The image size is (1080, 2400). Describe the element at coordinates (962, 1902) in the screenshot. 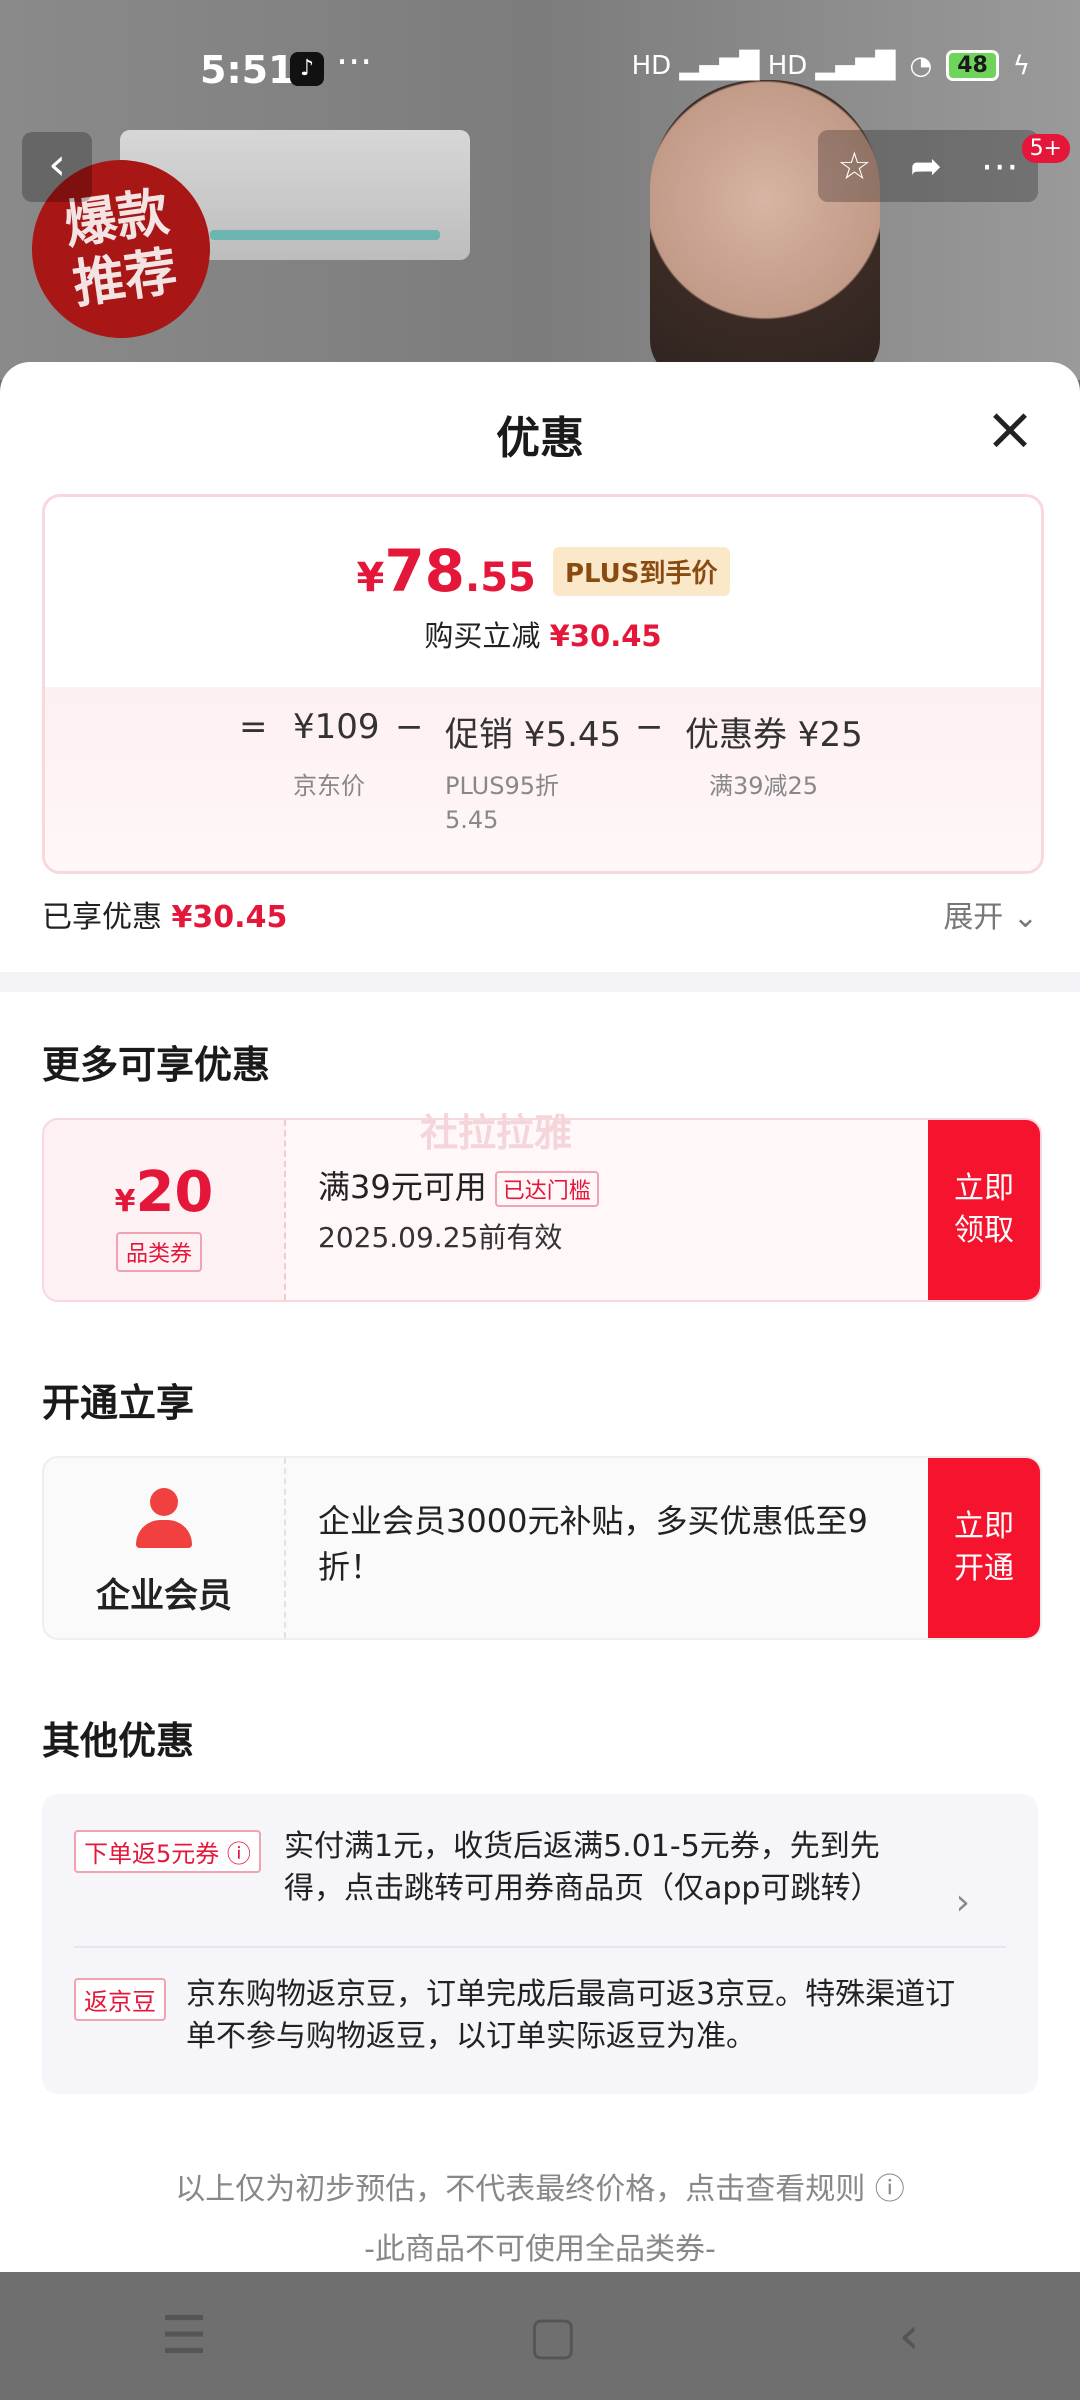

I see `chevron-right-icon: ›` at that location.